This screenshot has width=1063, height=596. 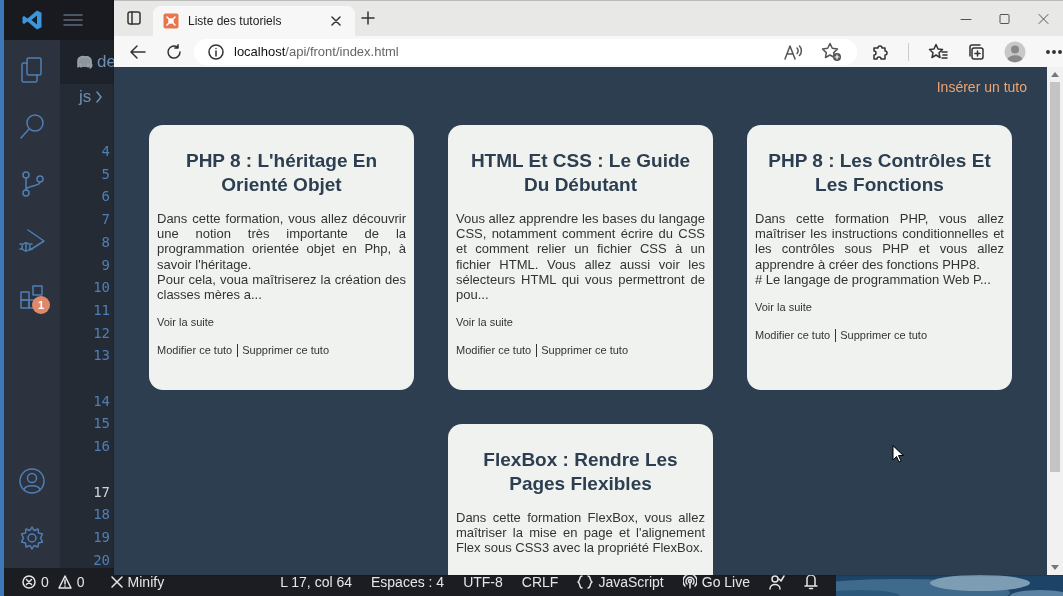 I want to click on close-icon, so click(x=336, y=21).